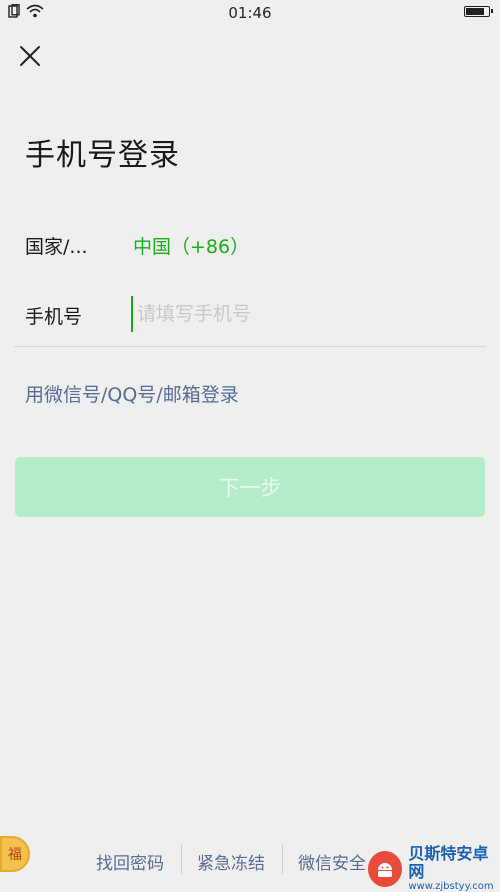 This screenshot has height=892, width=500. Describe the element at coordinates (130, 861) in the screenshot. I see `find-password-link: 找回密码` at that location.